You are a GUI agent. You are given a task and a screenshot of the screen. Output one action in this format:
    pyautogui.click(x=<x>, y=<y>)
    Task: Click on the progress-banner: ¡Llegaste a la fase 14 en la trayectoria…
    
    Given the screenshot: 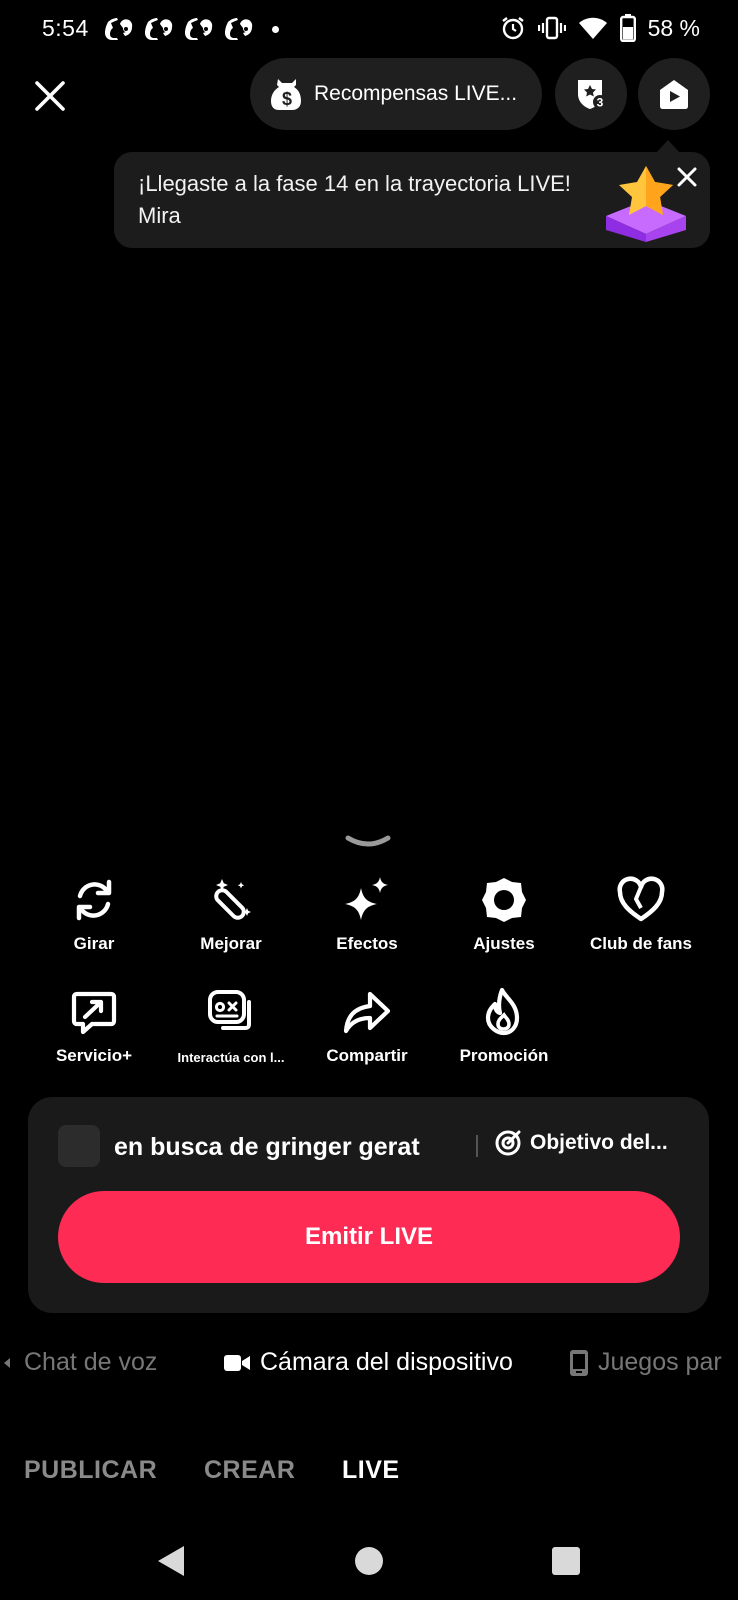 What is the action you would take?
    pyautogui.click(x=412, y=200)
    